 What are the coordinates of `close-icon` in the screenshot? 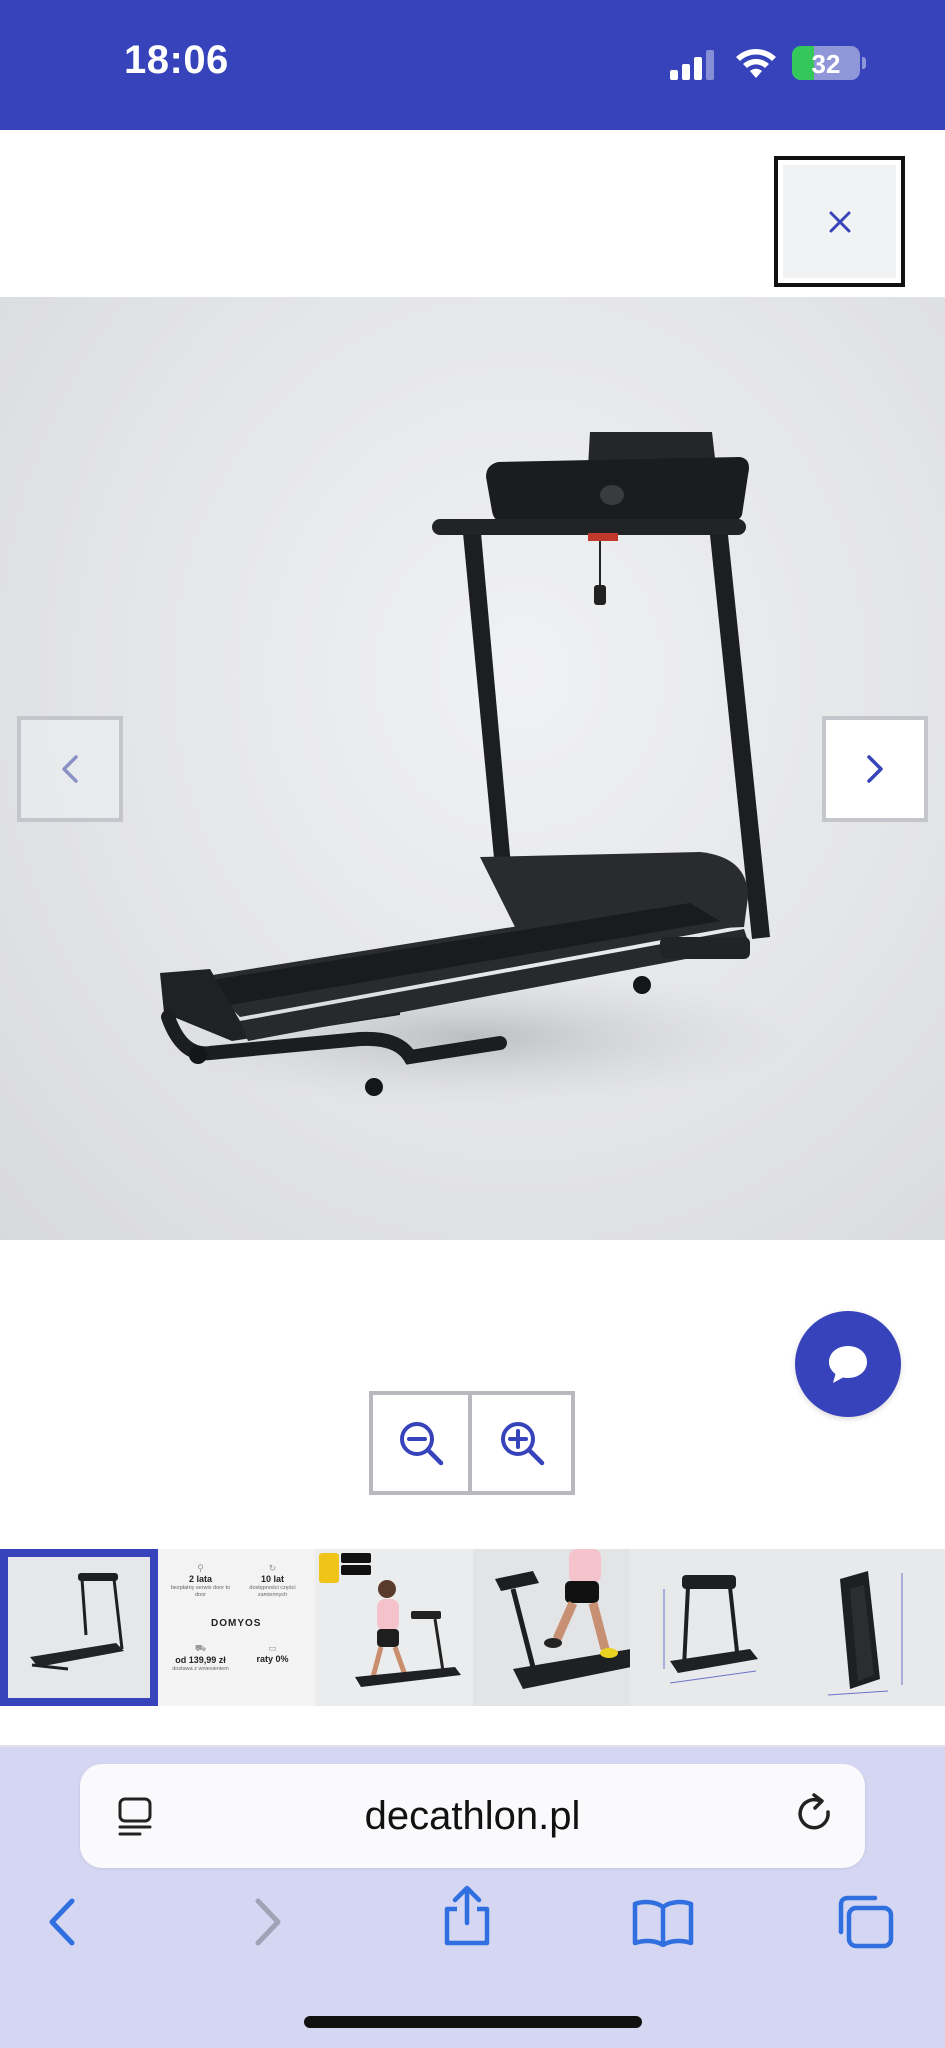 It's located at (839, 221).